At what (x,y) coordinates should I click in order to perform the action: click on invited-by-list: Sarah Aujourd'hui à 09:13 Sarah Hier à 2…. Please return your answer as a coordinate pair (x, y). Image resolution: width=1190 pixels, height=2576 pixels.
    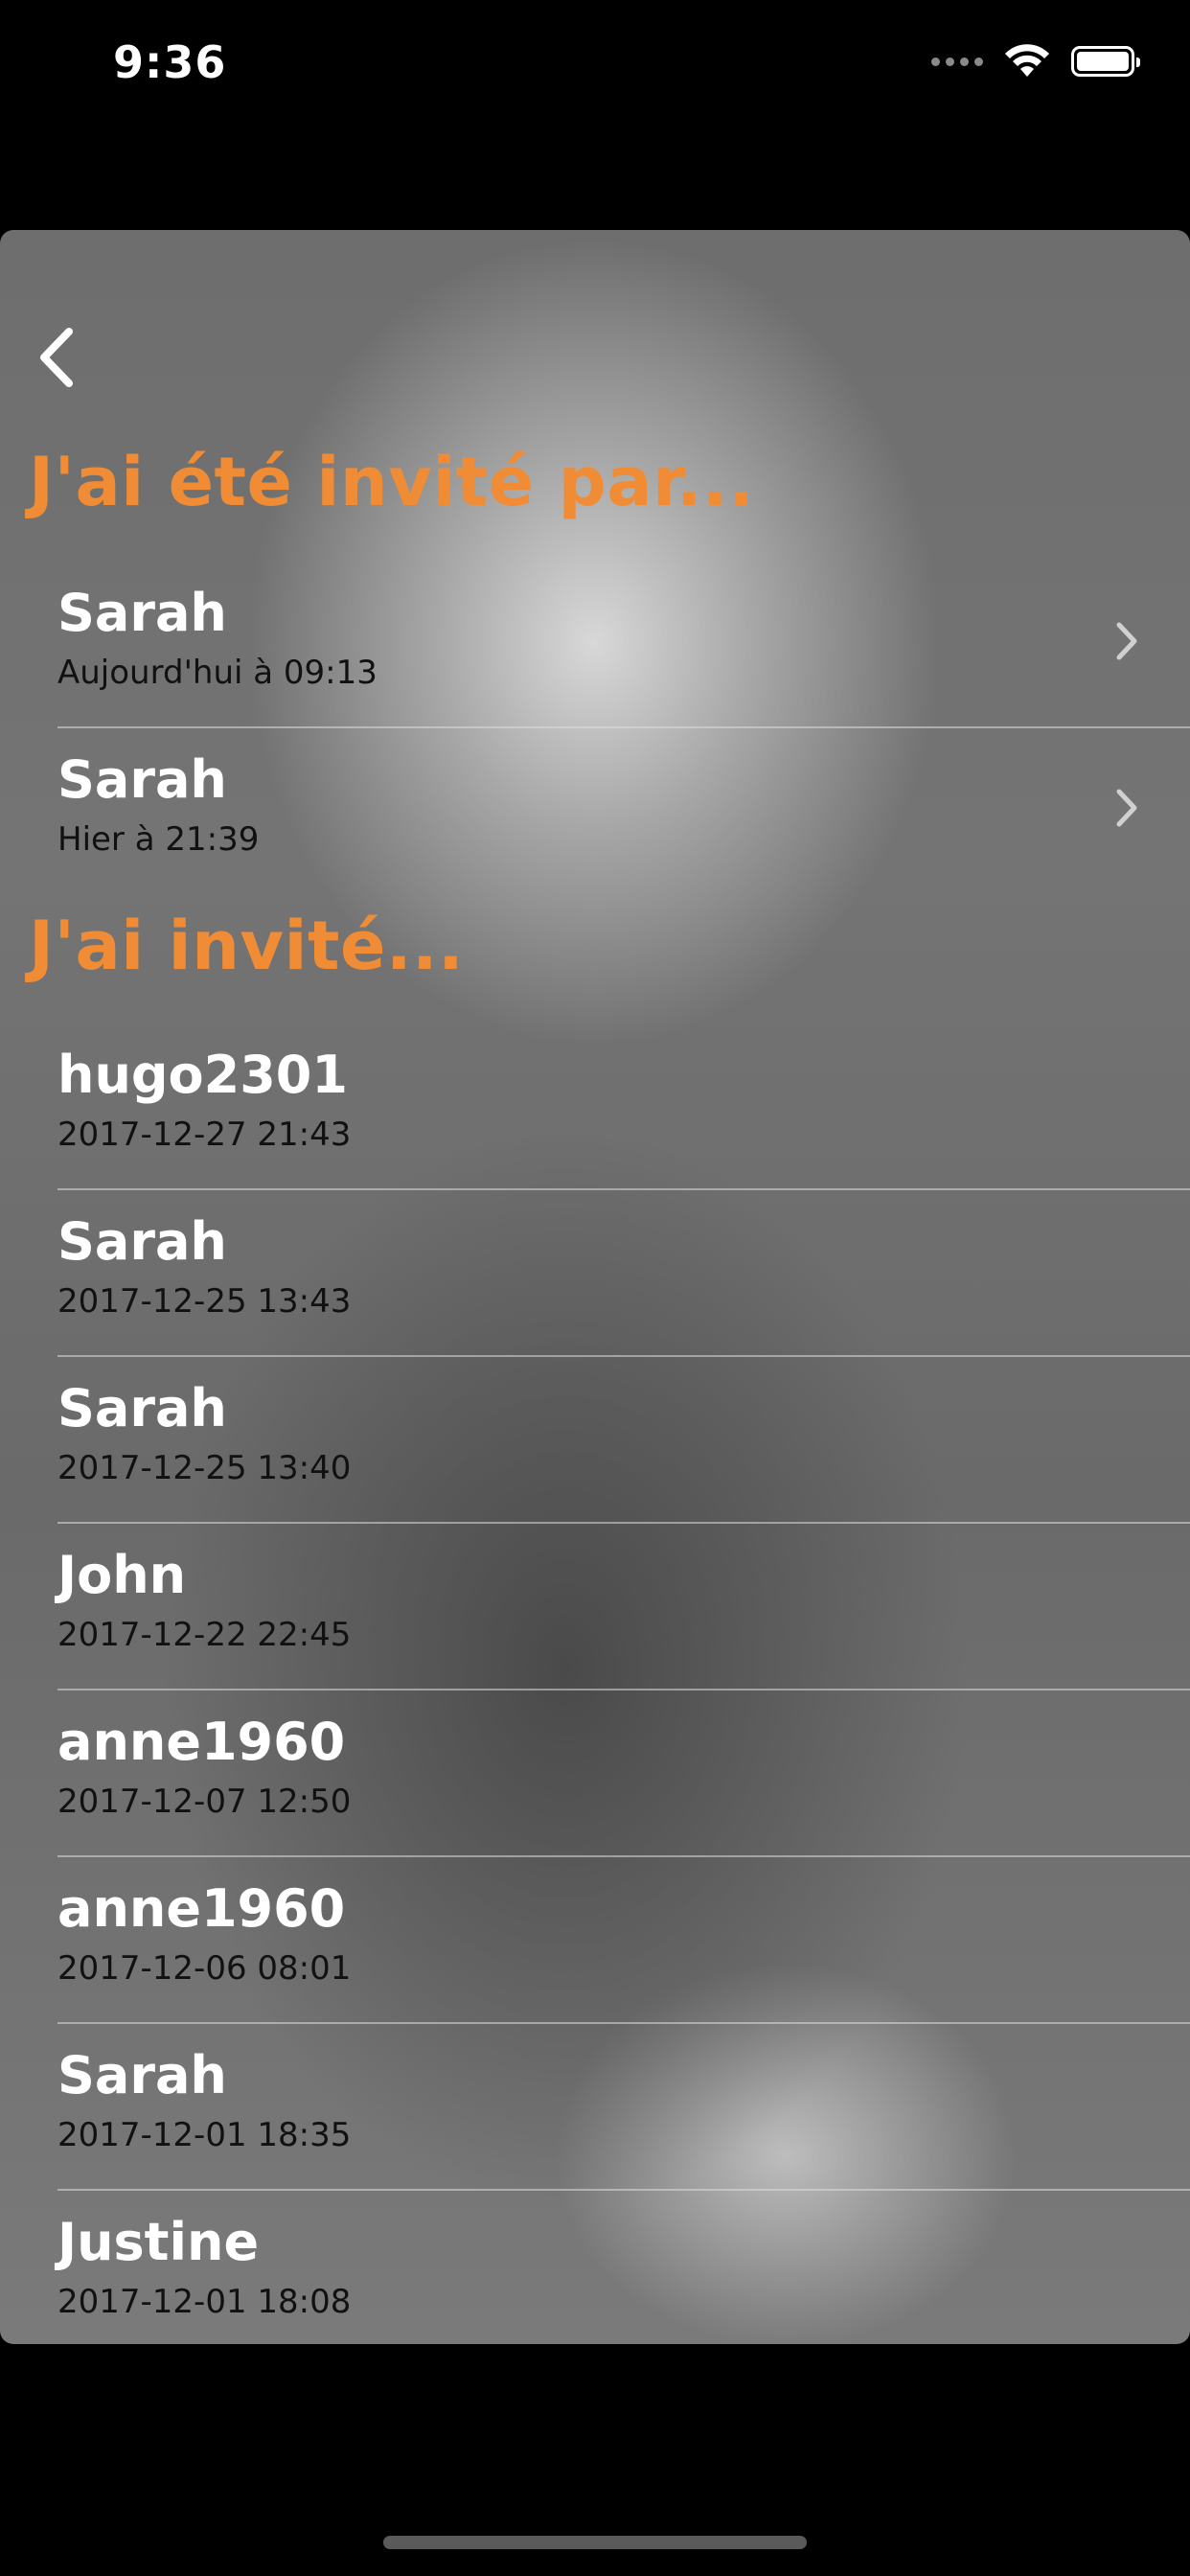
    Looking at the image, I should click on (595, 728).